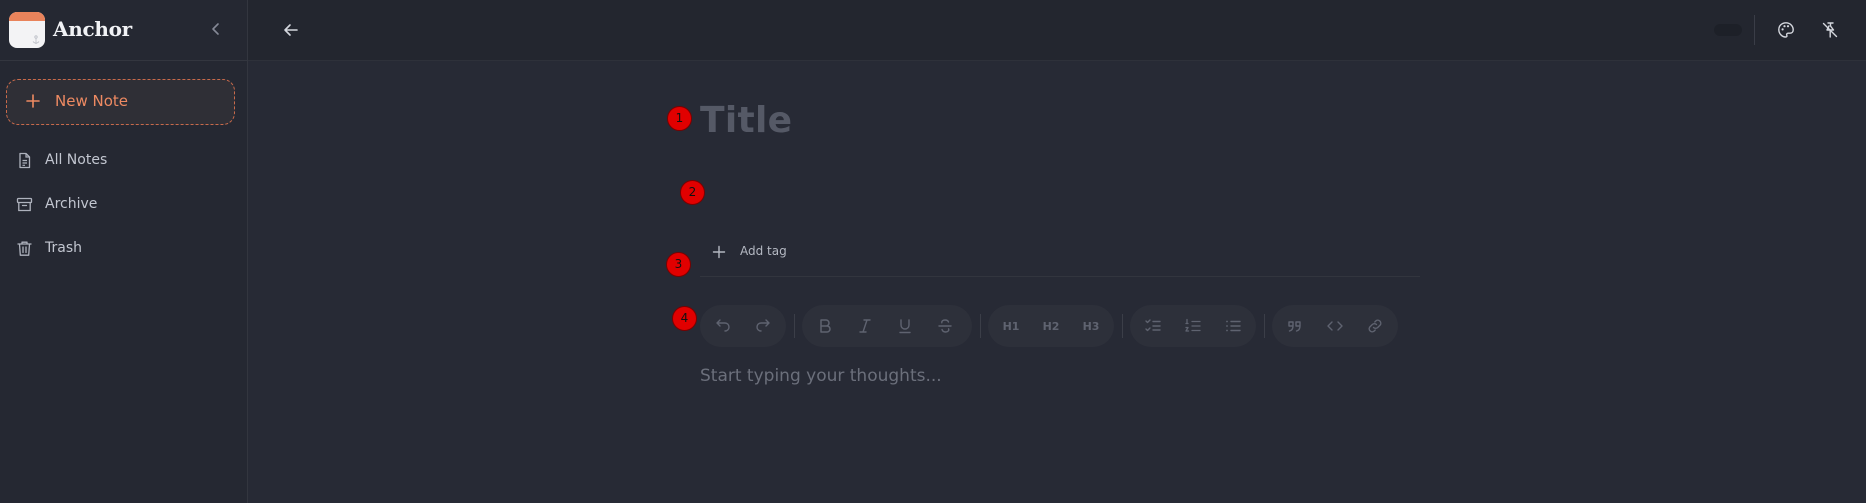  I want to click on strikethrough-icon, so click(945, 326).